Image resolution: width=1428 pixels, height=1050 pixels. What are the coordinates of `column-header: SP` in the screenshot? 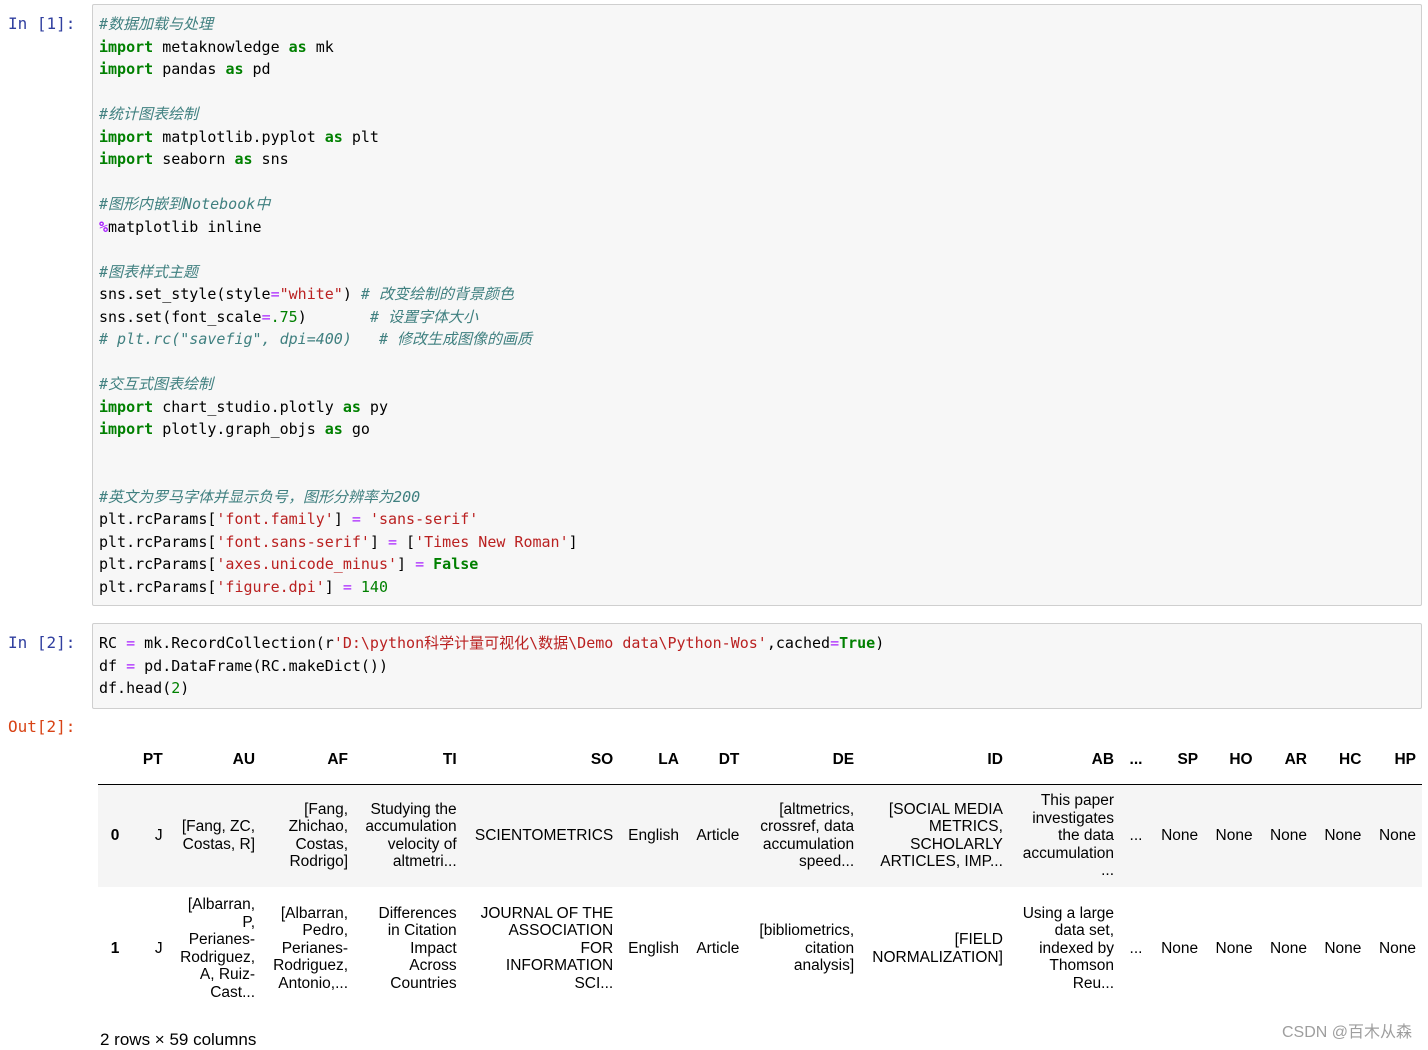 It's located at (1176, 760).